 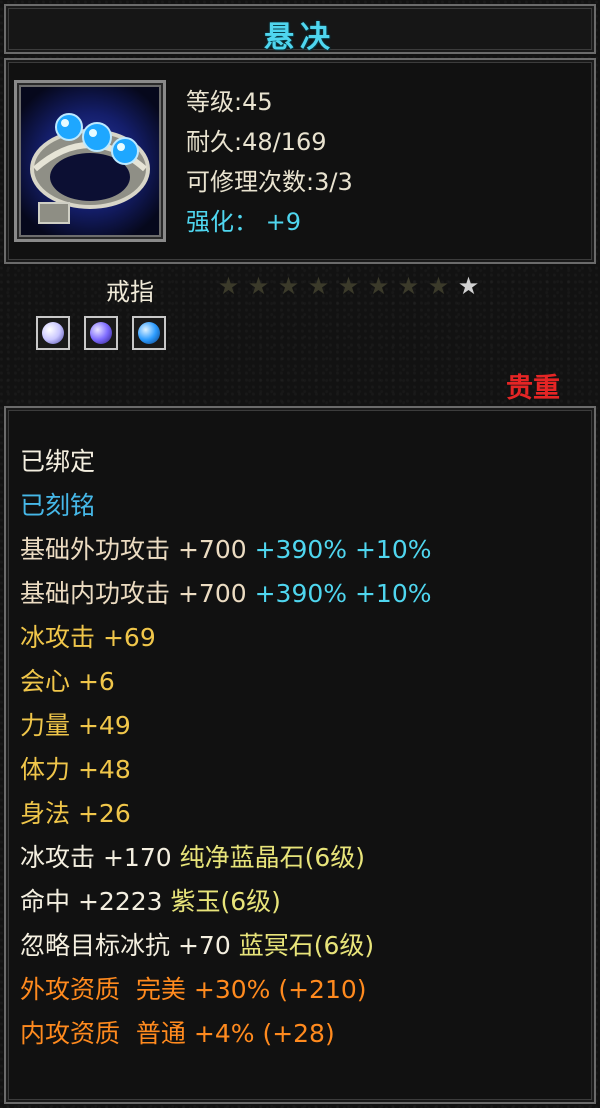 What do you see at coordinates (284, 142) in the screenshot?
I see `durability-value: 48/169` at bounding box center [284, 142].